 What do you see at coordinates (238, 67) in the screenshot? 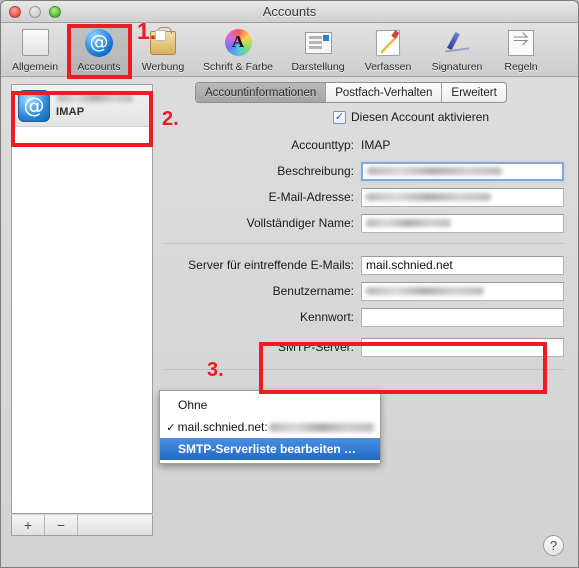
I see `toolbar-item-label: Schrift & Farbe` at bounding box center [238, 67].